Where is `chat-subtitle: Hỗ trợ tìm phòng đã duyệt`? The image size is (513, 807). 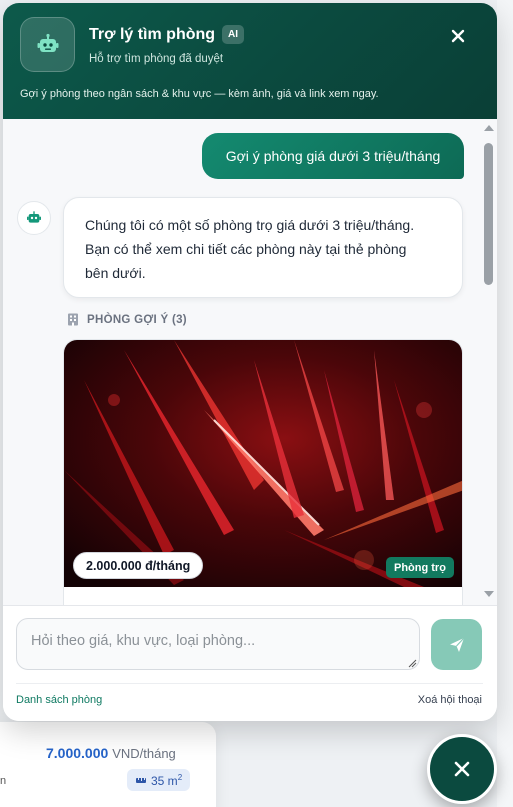
chat-subtitle: Hỗ trợ tìm phòng đã duyệt is located at coordinates (156, 59).